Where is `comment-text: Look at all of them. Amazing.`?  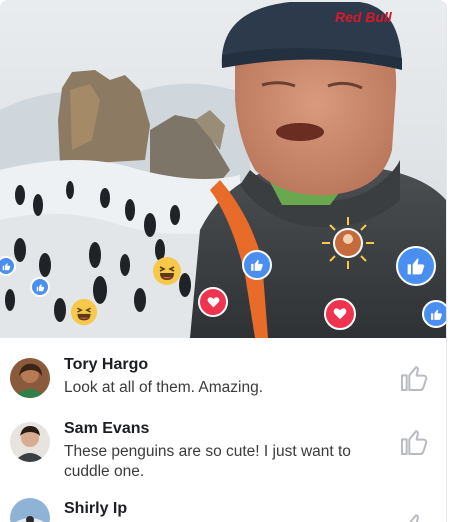 comment-text: Look at all of them. Amazing. is located at coordinates (164, 387).